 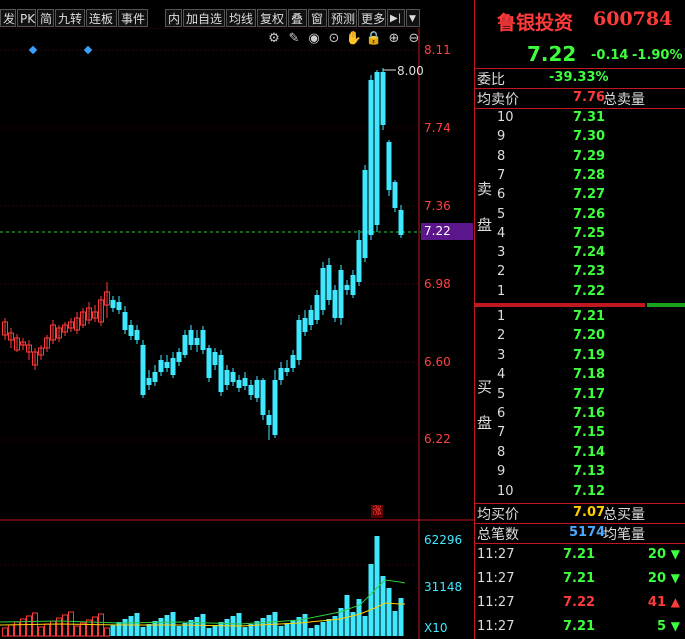 What do you see at coordinates (294, 38) in the screenshot?
I see `pen-icon: ✎` at bounding box center [294, 38].